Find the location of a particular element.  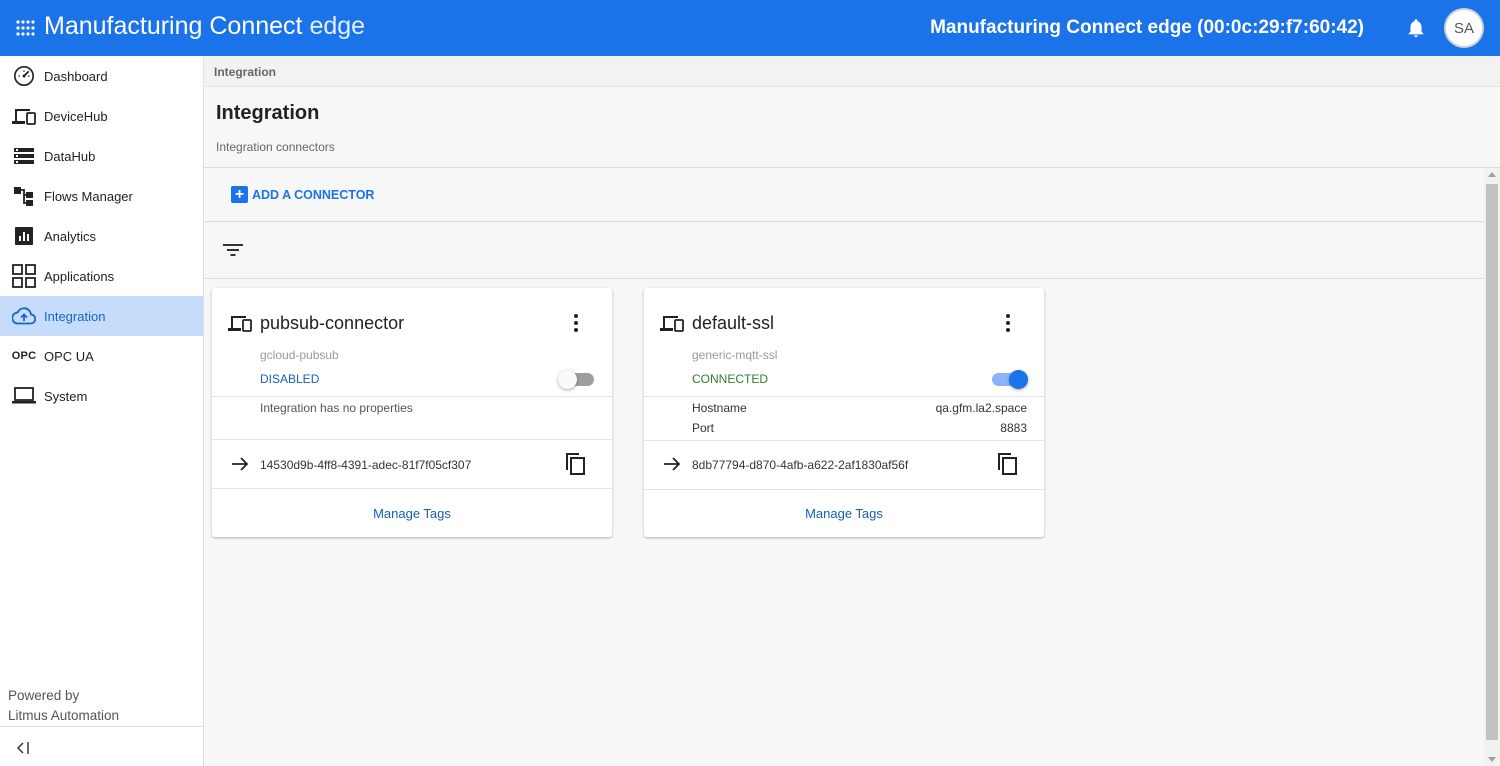

storage-icon is located at coordinates (24, 156).